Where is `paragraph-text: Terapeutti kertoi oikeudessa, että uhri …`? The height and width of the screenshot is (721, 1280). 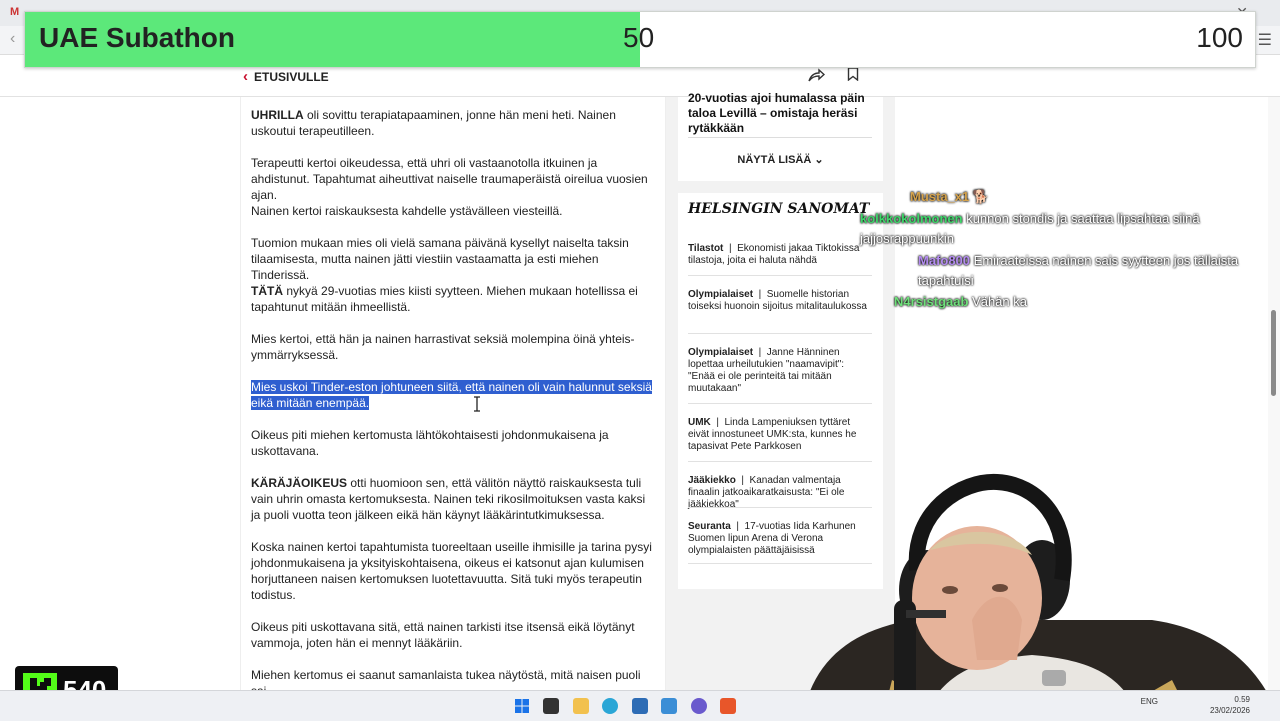
paragraph-text: Terapeutti kertoi oikeudessa, että uhri … is located at coordinates (449, 179).